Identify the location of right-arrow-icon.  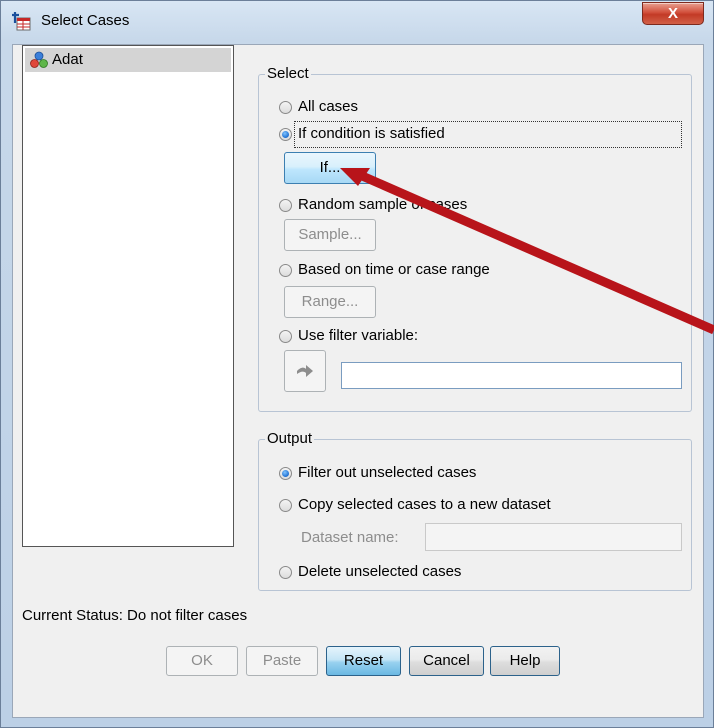
(305, 371).